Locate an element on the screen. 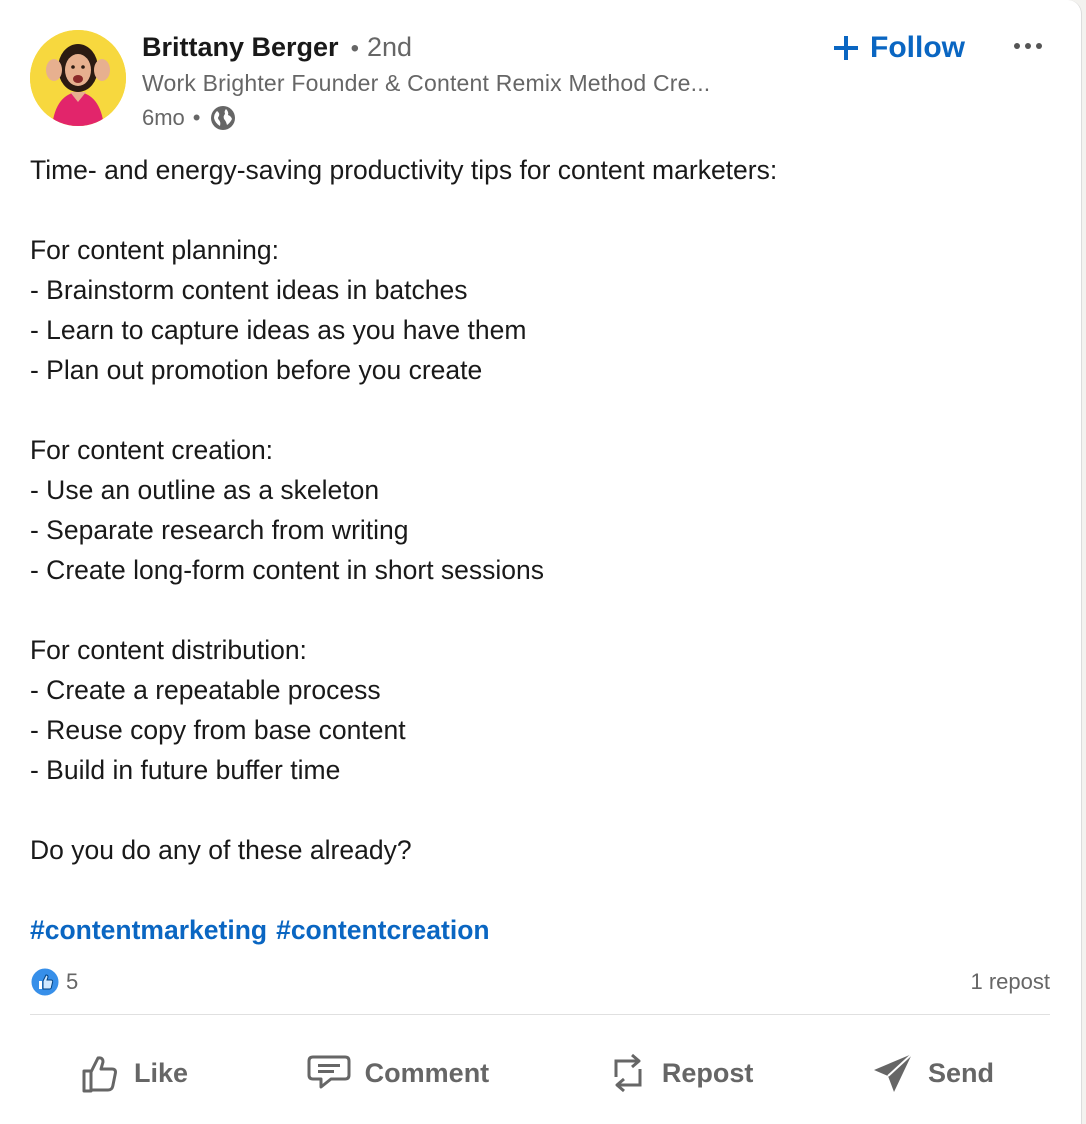 The width and height of the screenshot is (1086, 1124). action-bar: Like Comment Repost Send is located at coordinates (540, 1073).